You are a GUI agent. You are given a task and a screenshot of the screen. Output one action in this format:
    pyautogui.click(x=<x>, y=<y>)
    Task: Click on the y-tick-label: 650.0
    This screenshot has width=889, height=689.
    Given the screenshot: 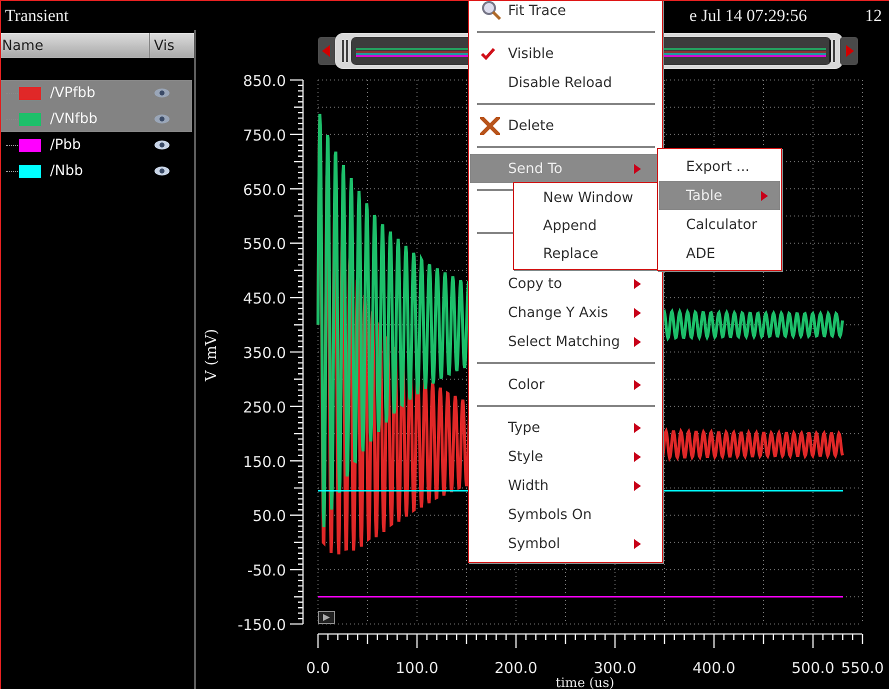 What is the action you would take?
    pyautogui.click(x=264, y=189)
    